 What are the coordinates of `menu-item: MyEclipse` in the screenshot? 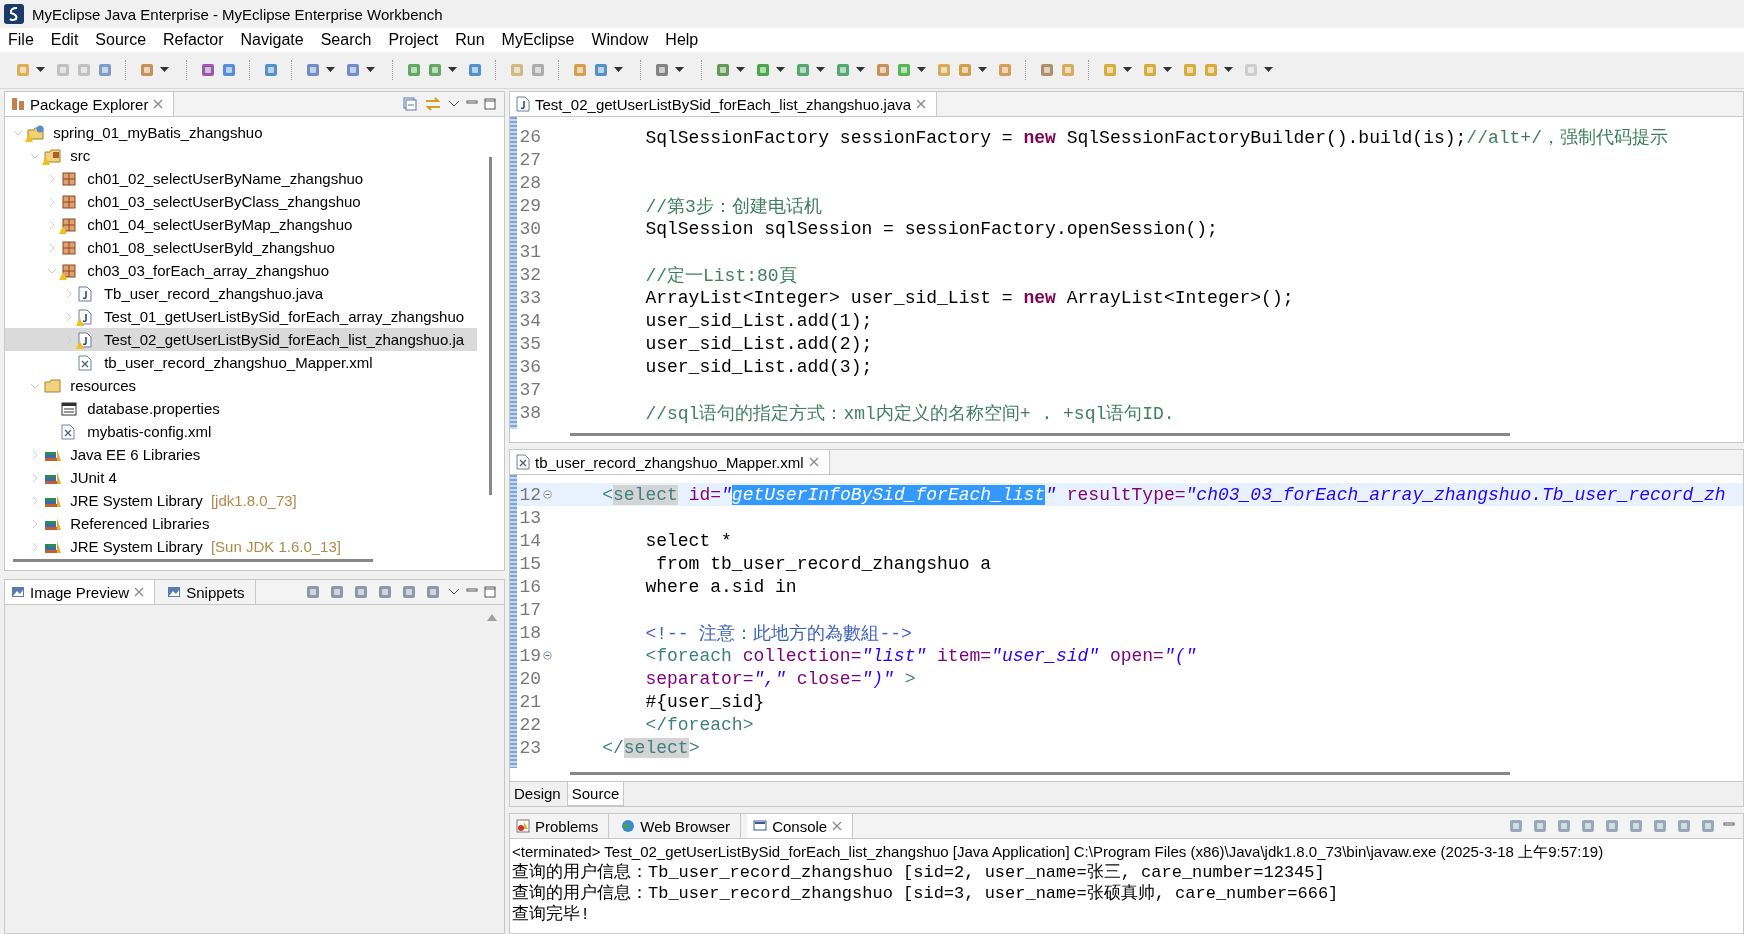 It's located at (543, 40).